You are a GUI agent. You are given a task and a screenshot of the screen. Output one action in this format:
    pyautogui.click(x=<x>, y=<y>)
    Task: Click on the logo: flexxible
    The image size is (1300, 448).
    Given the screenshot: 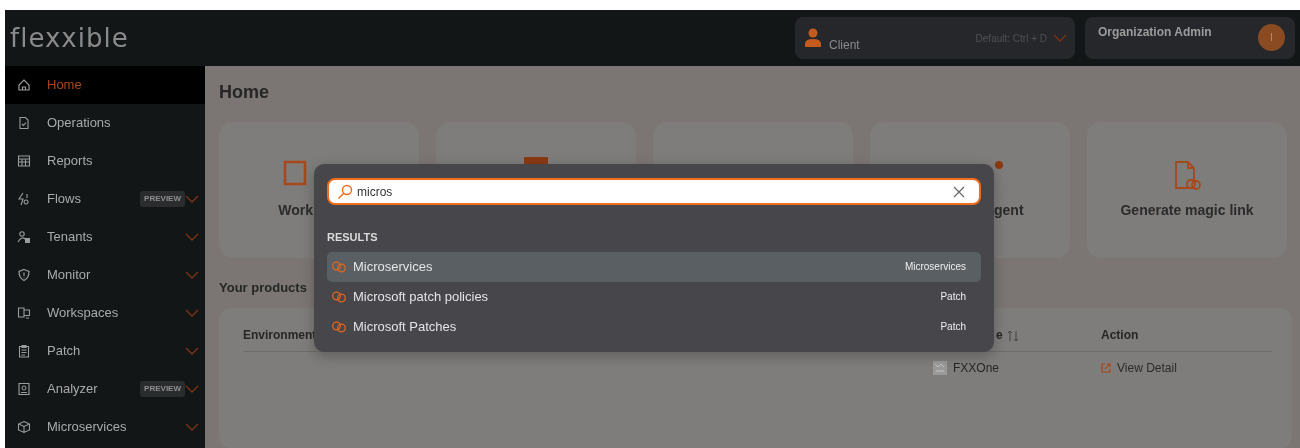 What is the action you would take?
    pyautogui.click(x=70, y=38)
    